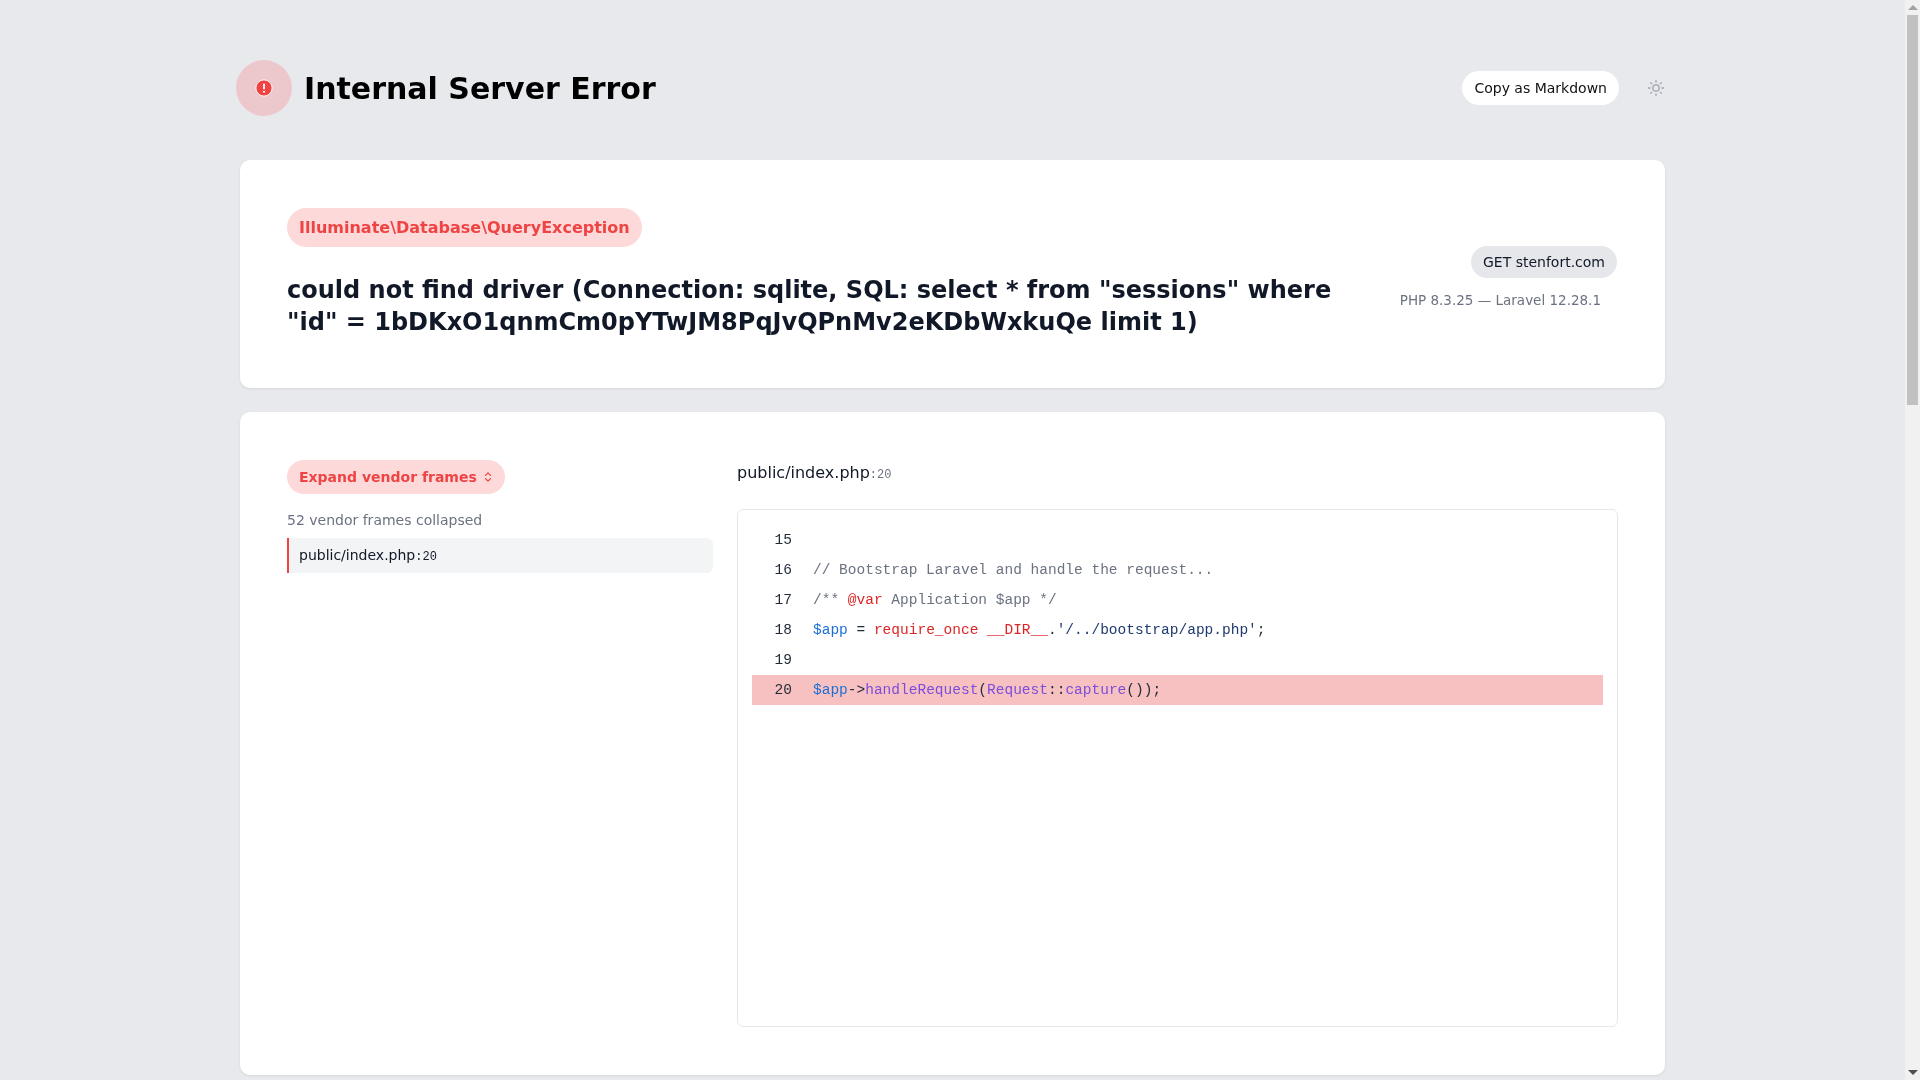 The image size is (1920, 1080). I want to click on line-number: 19, so click(782, 660).